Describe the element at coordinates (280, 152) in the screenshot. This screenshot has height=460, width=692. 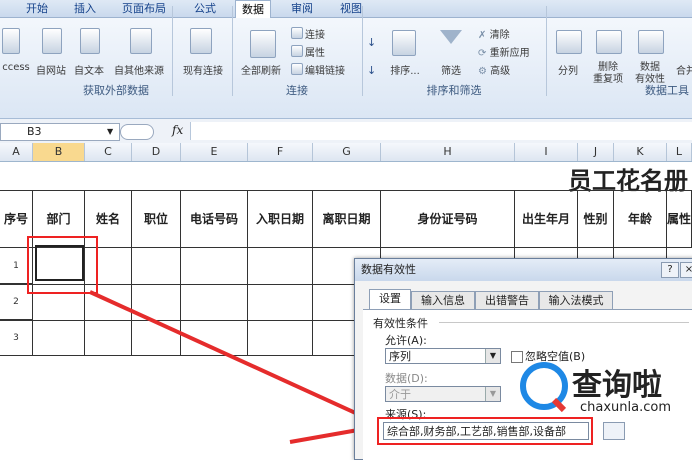
I see `column-header-f: F` at that location.